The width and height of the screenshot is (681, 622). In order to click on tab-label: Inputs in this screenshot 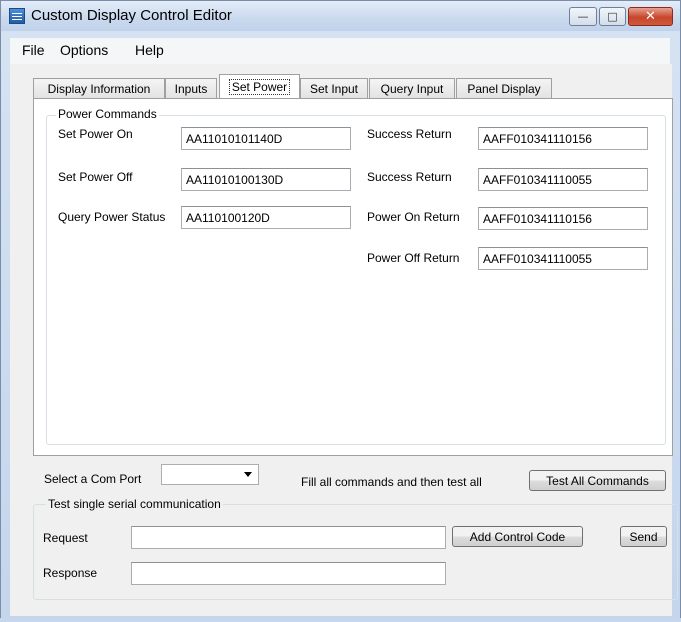, I will do `click(191, 88)`.